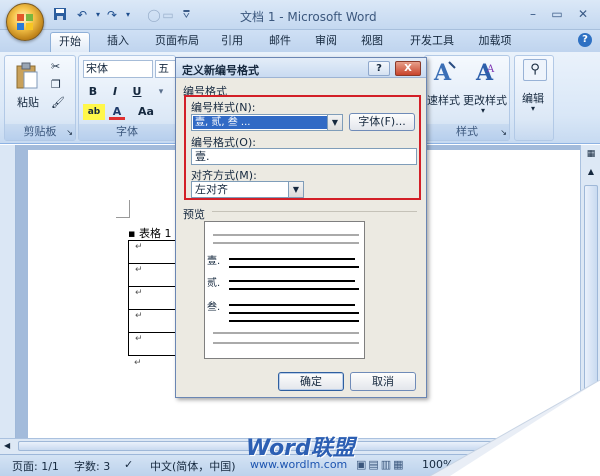 The image size is (600, 476). Describe the element at coordinates (515, 428) in the screenshot. I see `page-curl-decoration` at that location.